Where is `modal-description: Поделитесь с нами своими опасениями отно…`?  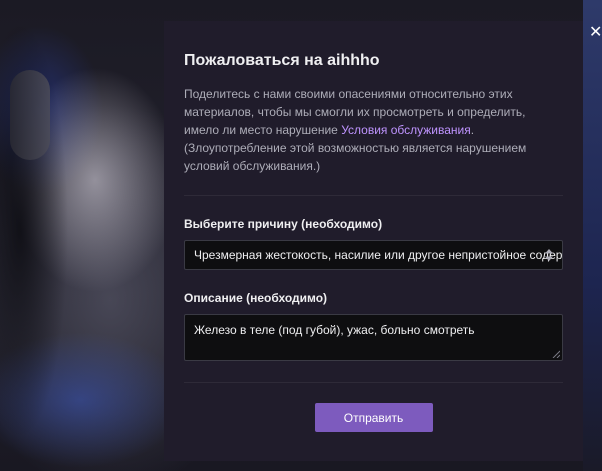 modal-description: Поделитесь с нами своими опасениями отно… is located at coordinates (373, 130).